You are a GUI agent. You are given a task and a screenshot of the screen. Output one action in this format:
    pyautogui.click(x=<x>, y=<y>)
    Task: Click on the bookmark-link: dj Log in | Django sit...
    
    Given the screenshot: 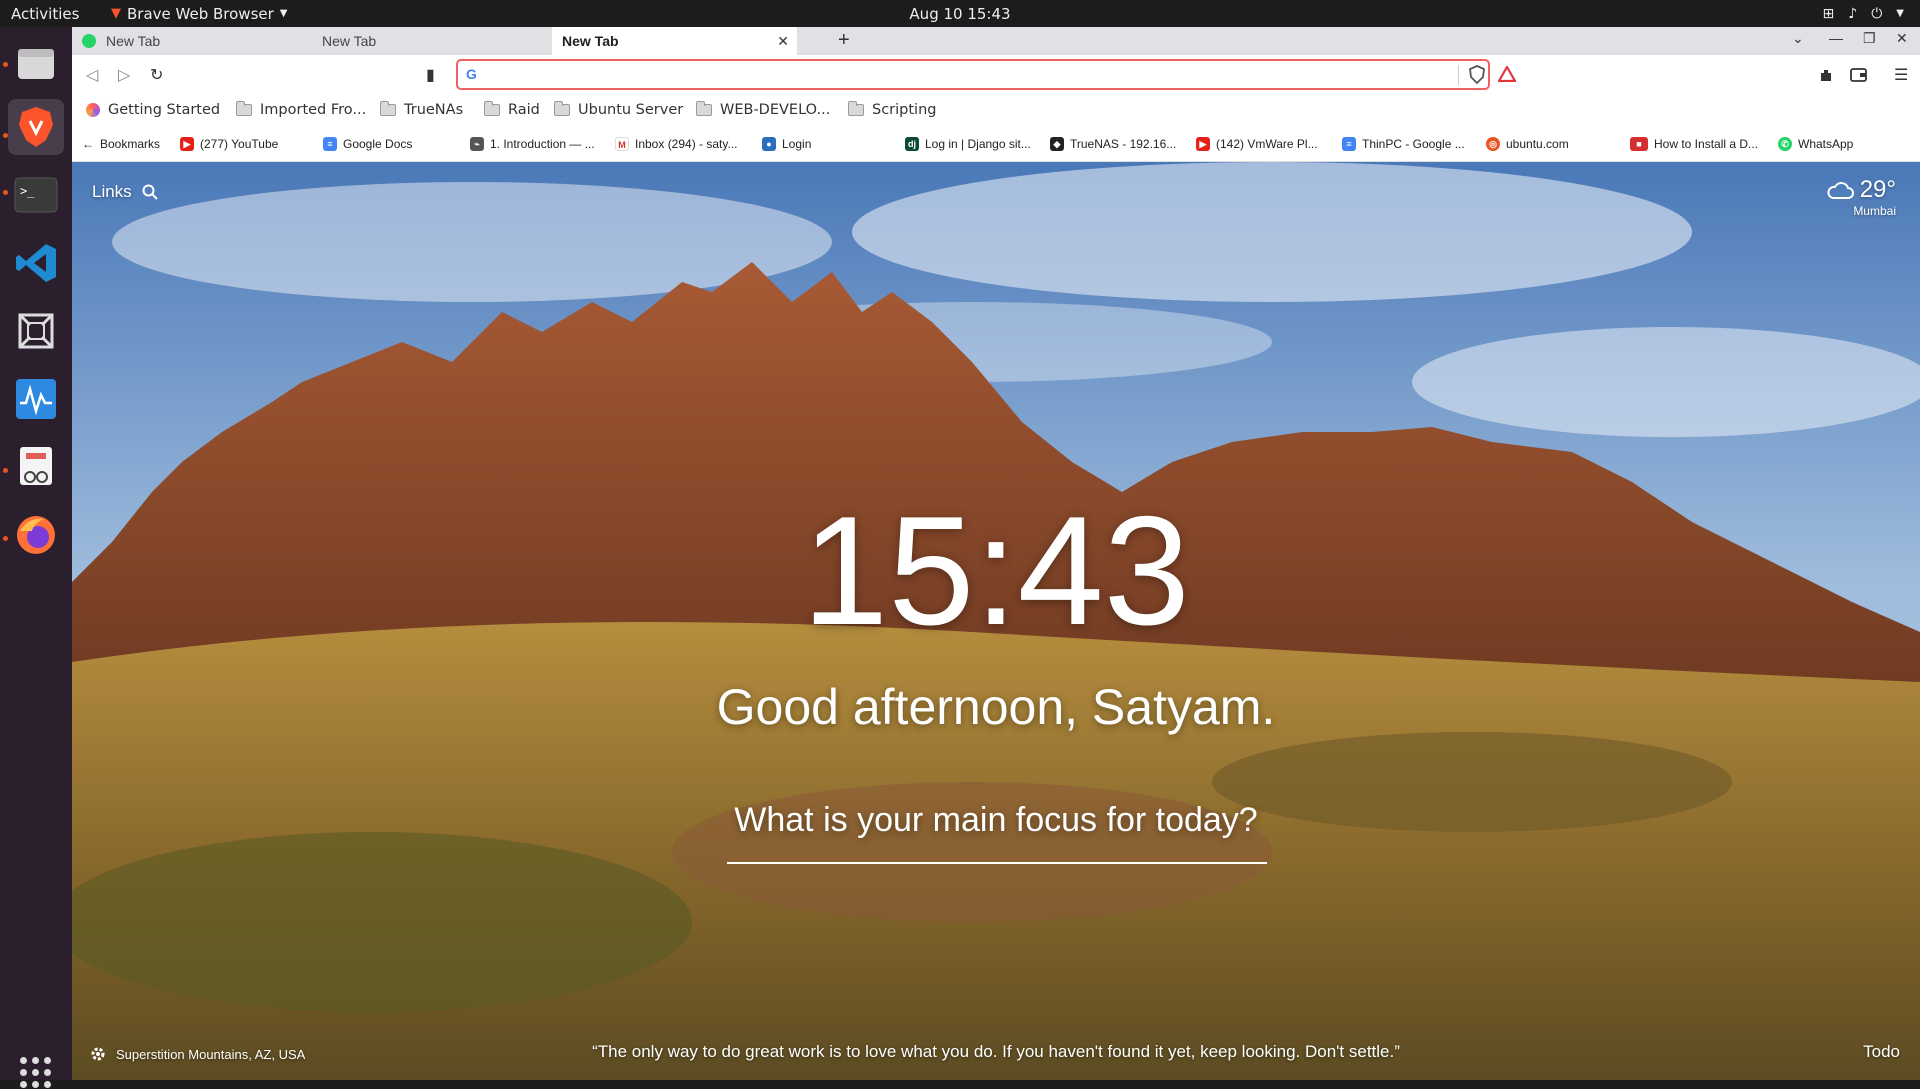 What is the action you would take?
    pyautogui.click(x=968, y=144)
    